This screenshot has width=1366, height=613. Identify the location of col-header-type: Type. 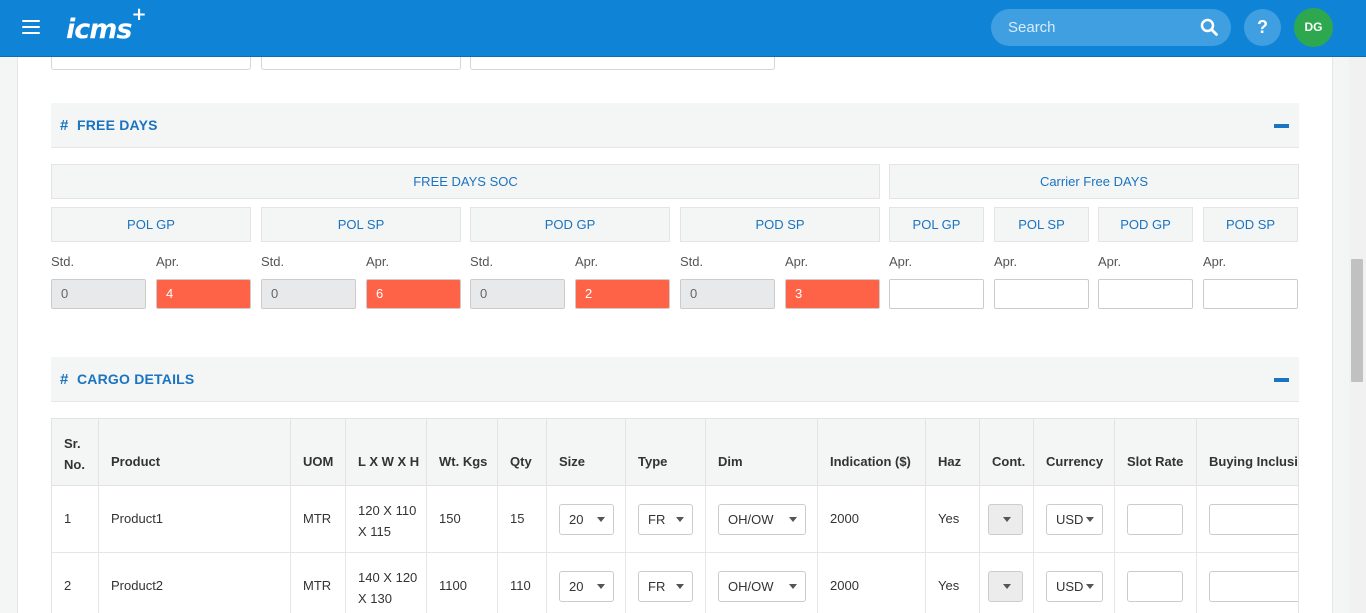
(666, 452).